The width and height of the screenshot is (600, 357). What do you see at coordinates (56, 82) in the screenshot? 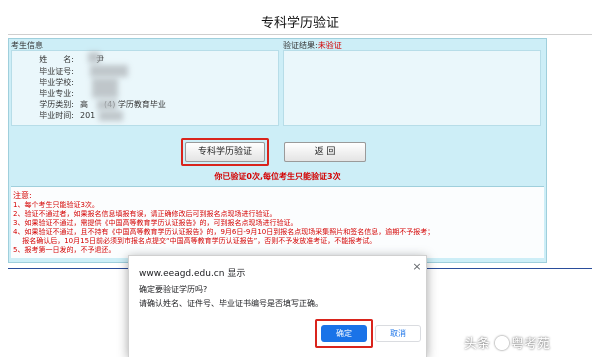
I see `info-label: 毕业学校:` at bounding box center [56, 82].